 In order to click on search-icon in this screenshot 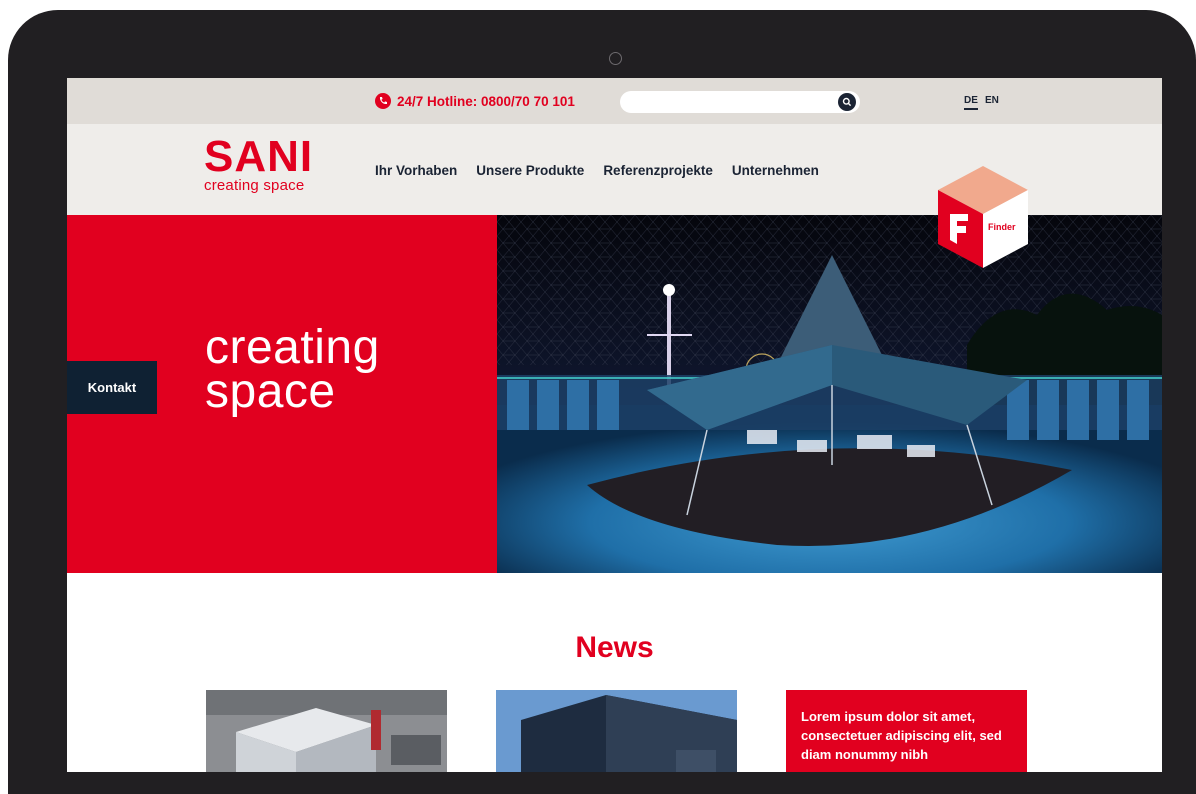, I will do `click(847, 102)`.